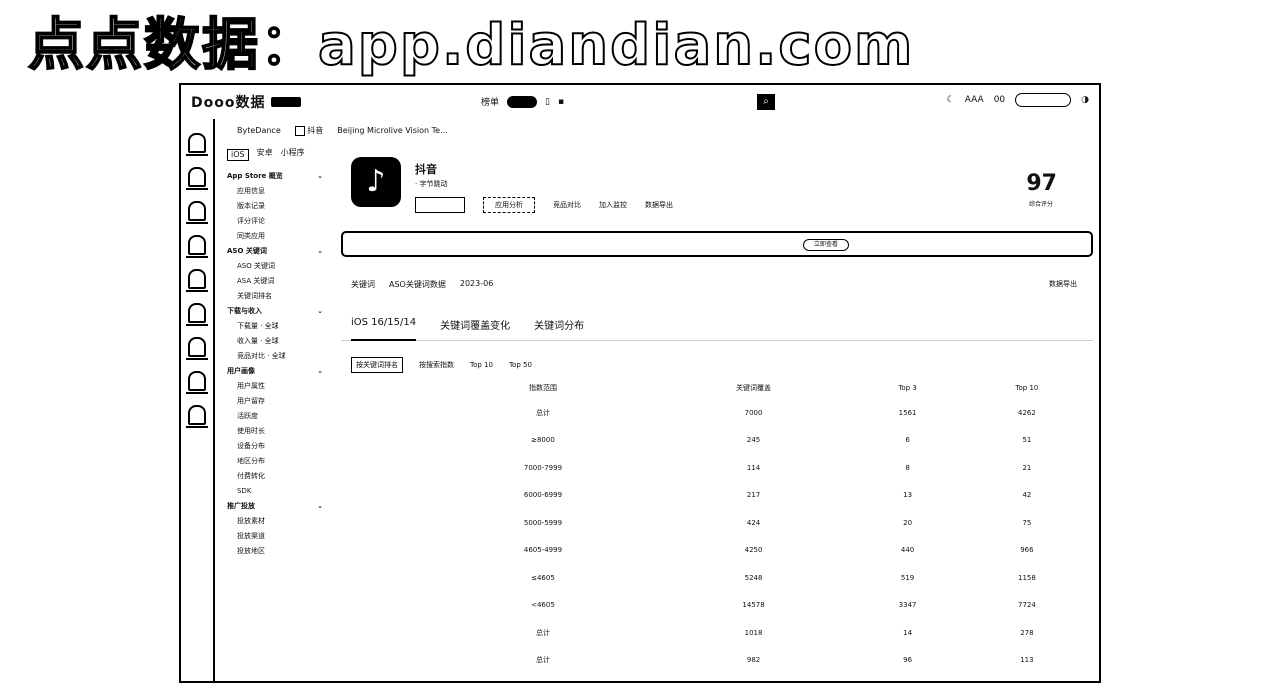  Describe the element at coordinates (277, 405) in the screenshot. I see `sidebar-item: 用户留存` at that location.